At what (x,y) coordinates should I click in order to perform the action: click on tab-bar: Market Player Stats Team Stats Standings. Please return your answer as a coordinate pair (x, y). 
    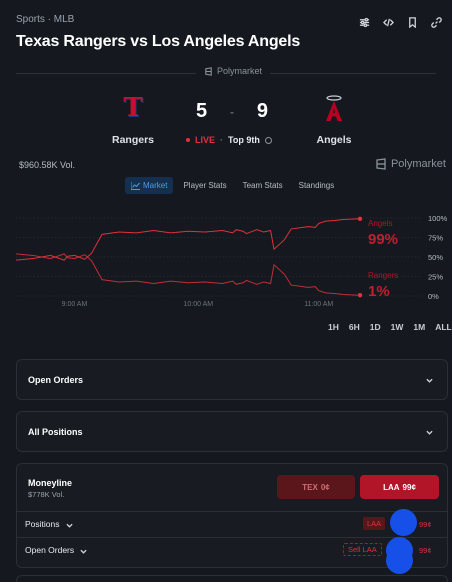
    Looking at the image, I should click on (232, 185).